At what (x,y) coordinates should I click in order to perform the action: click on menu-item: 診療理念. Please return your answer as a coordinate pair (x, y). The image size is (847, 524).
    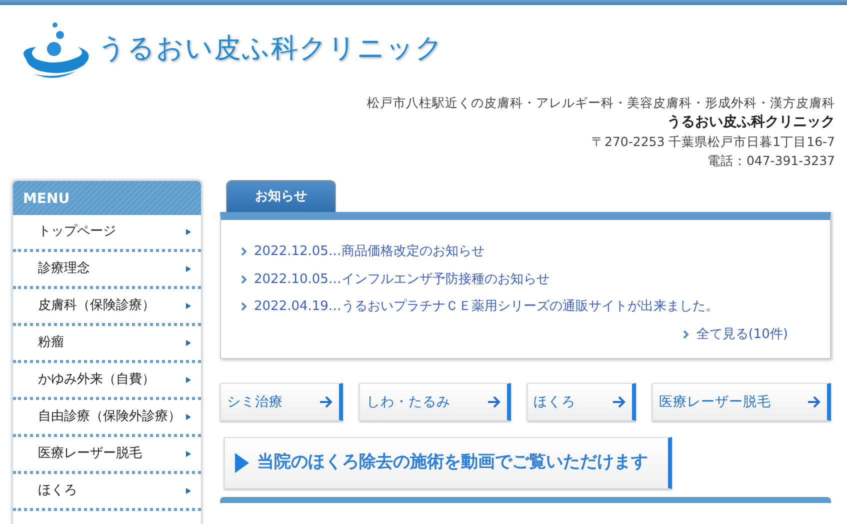
    Looking at the image, I should click on (107, 270).